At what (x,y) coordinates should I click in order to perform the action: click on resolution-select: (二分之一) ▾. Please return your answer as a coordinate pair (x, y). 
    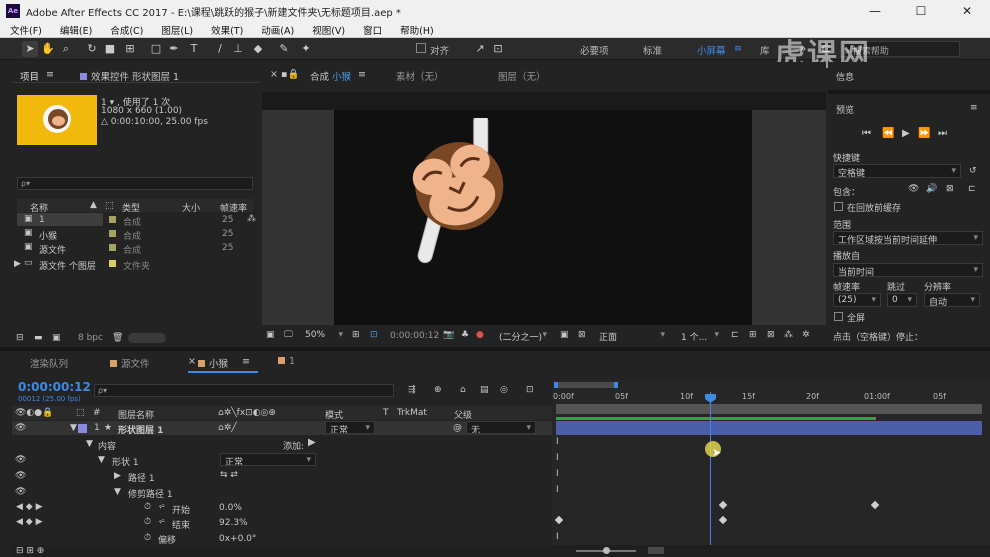
    Looking at the image, I should click on (523, 335).